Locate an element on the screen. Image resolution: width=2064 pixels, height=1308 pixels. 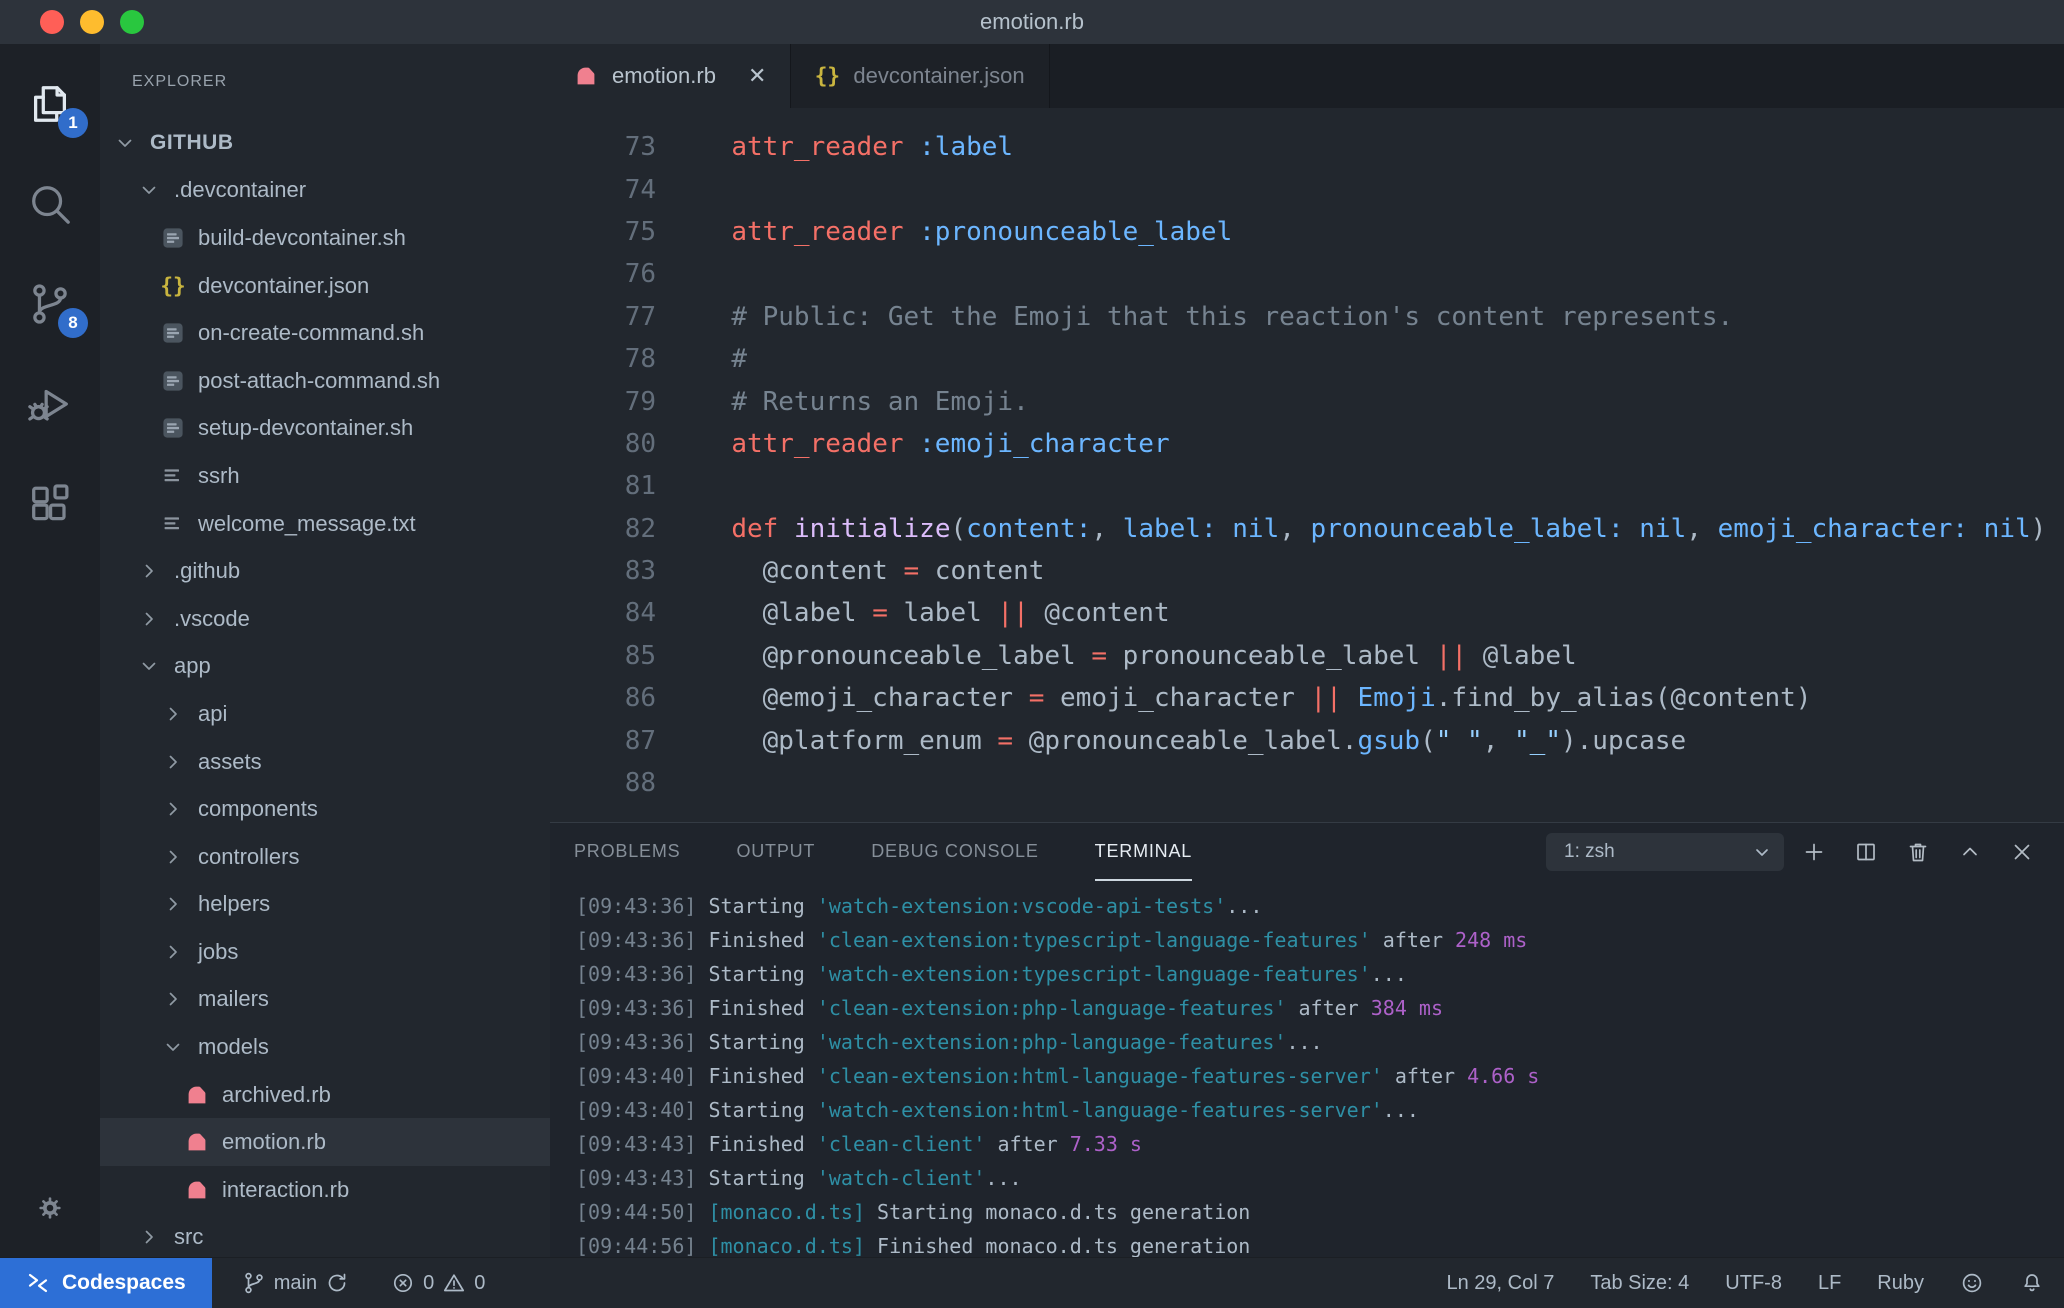
branch-status: main is located at coordinates (295, 1283).